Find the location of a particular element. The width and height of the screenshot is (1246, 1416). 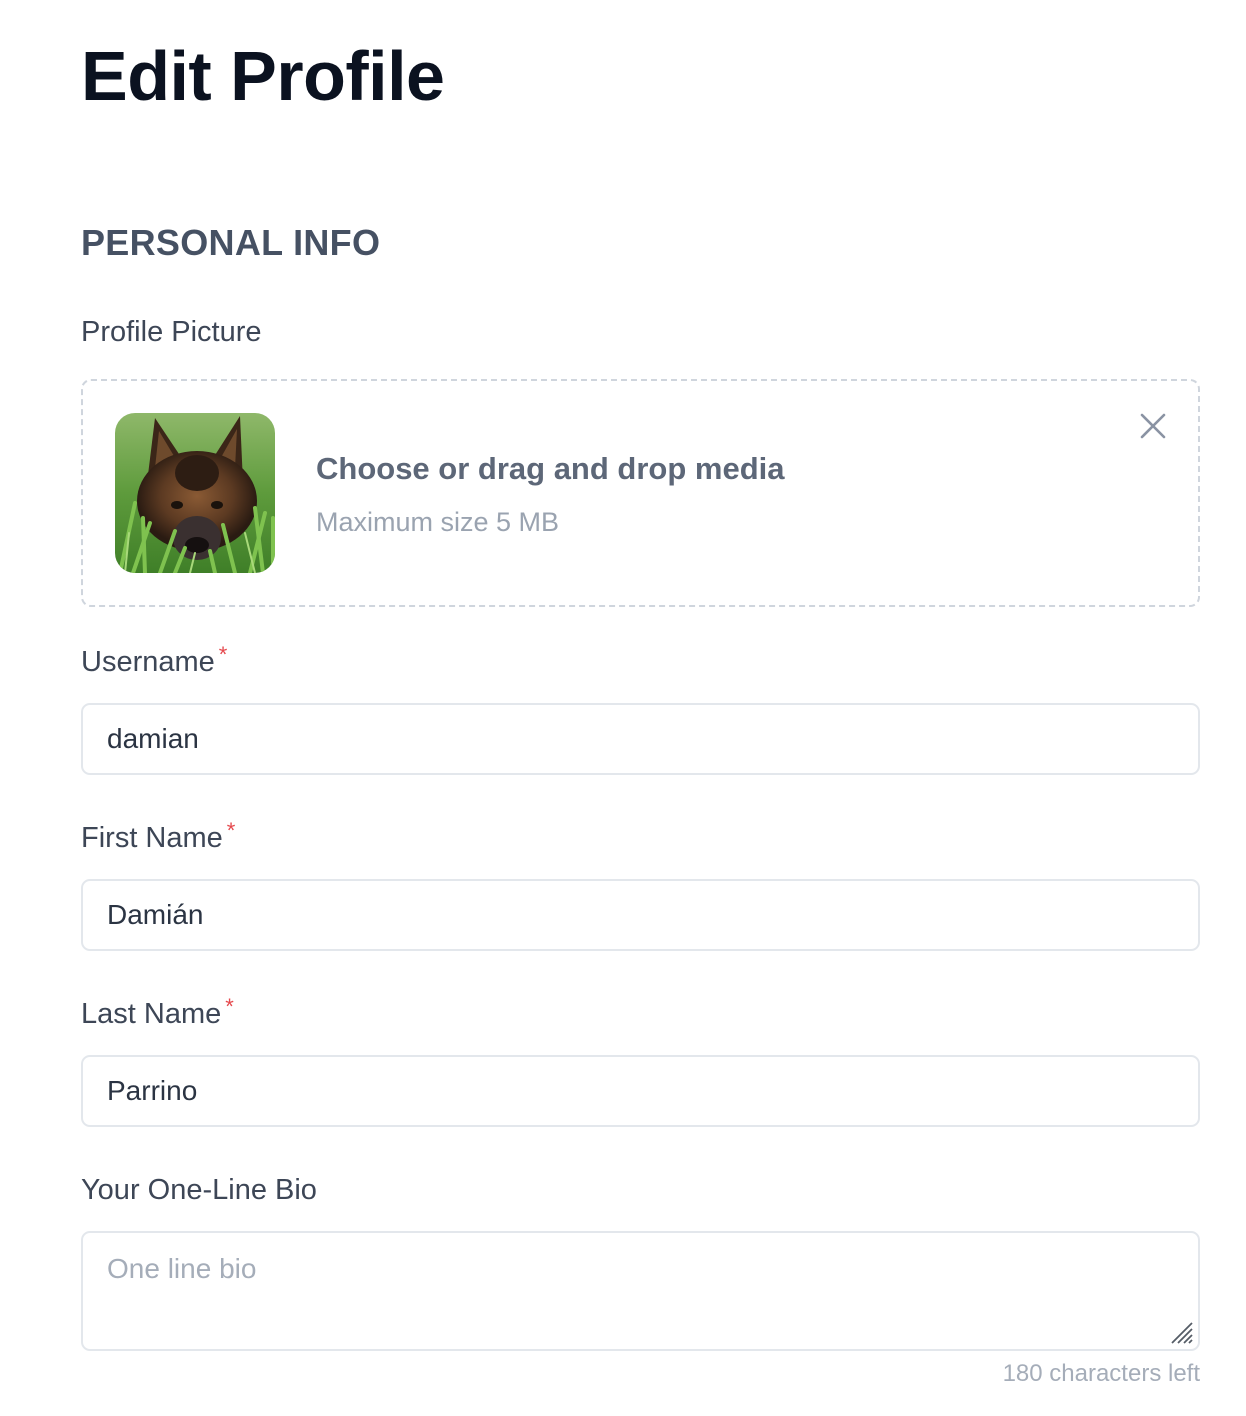

last-name-value: Parrino is located at coordinates (152, 1090).